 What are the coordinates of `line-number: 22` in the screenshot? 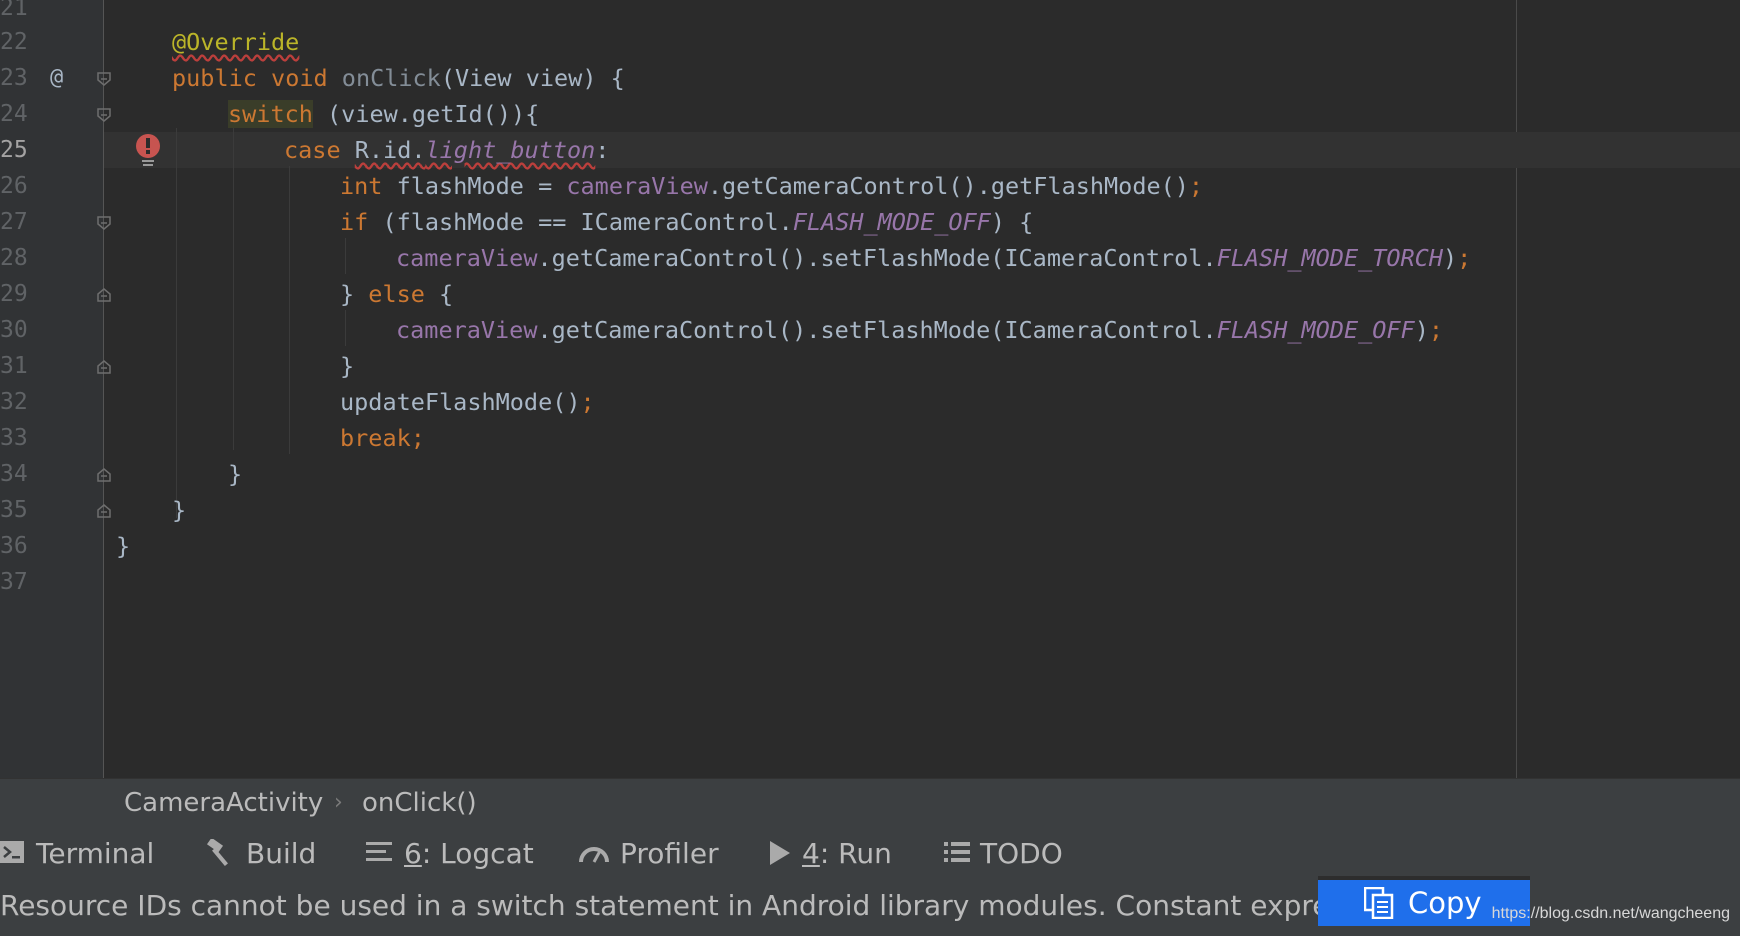 It's located at (14, 42).